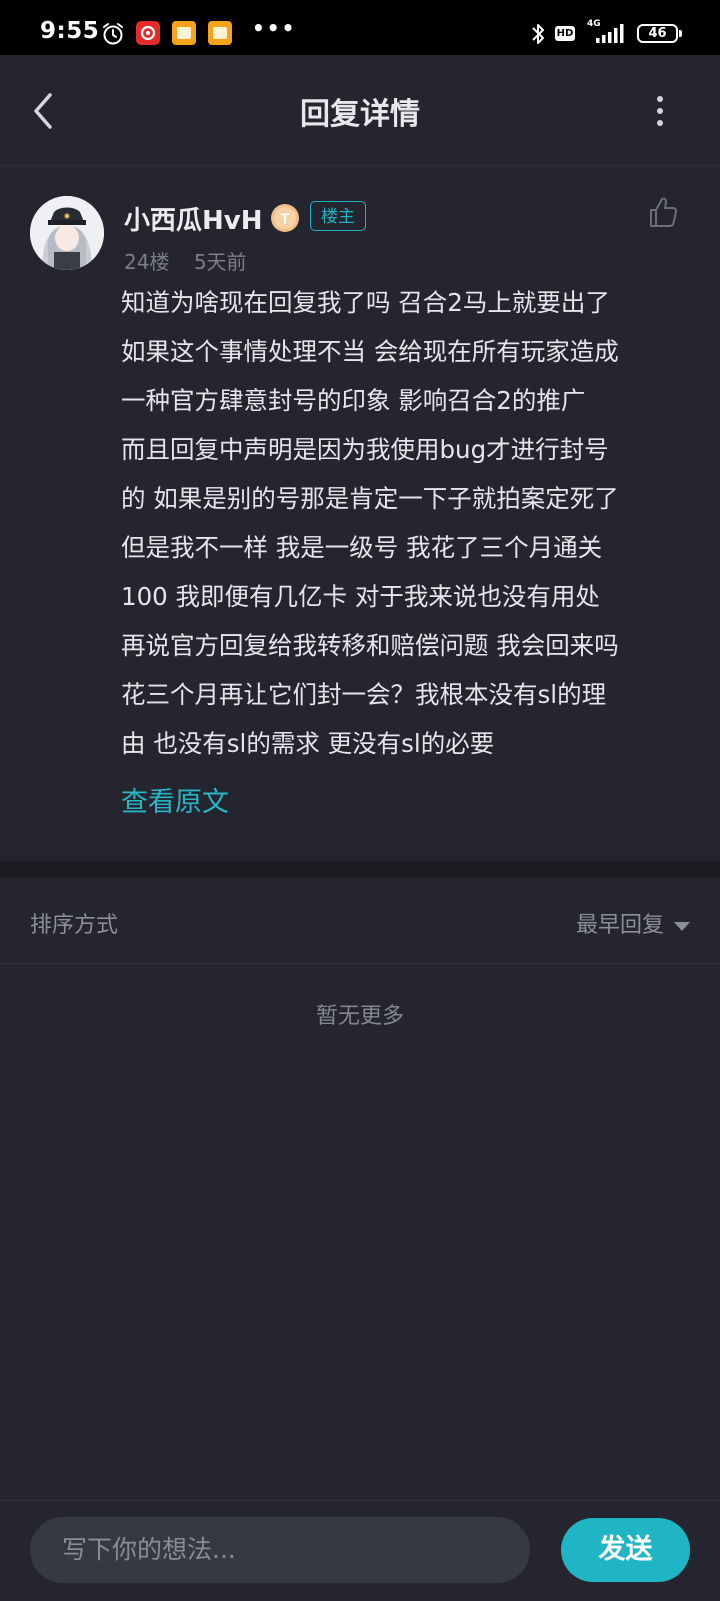 The image size is (720, 1601). I want to click on sort-label: 排序方式, so click(74, 925).